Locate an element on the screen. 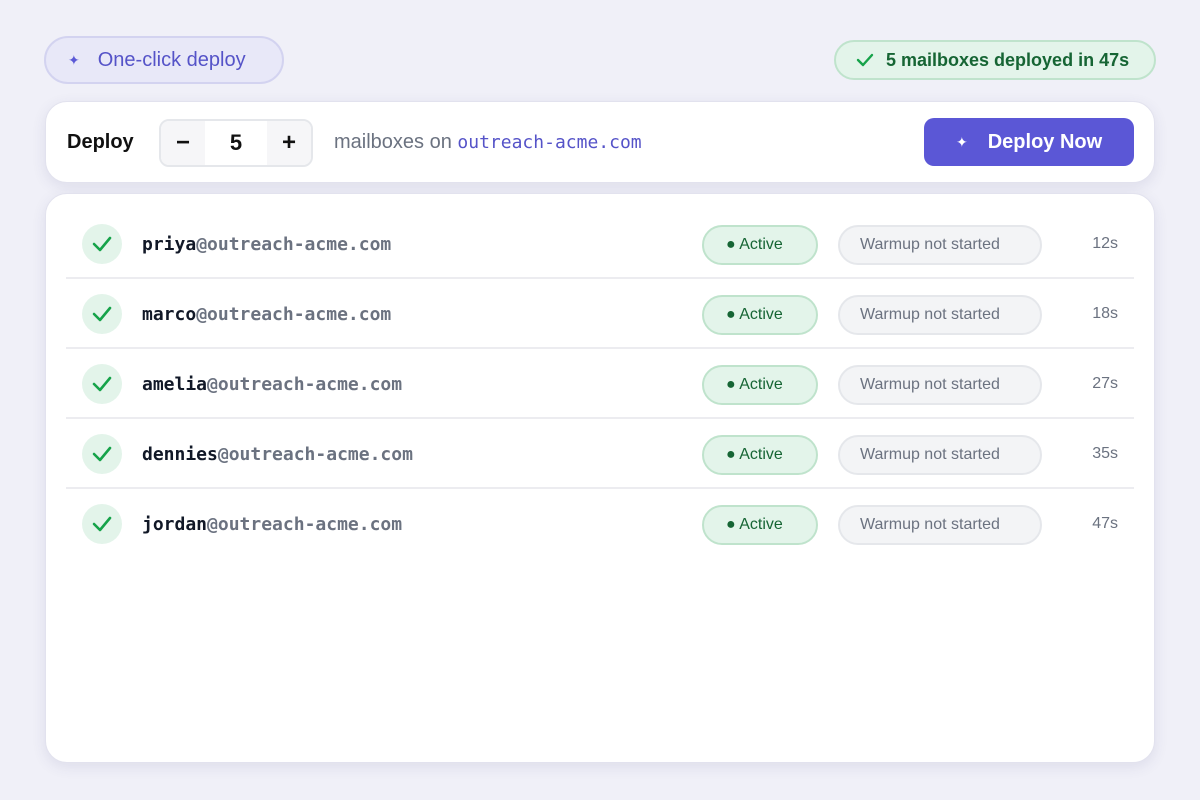 The height and width of the screenshot is (800, 1200). mailbox-user: marco is located at coordinates (169, 314).